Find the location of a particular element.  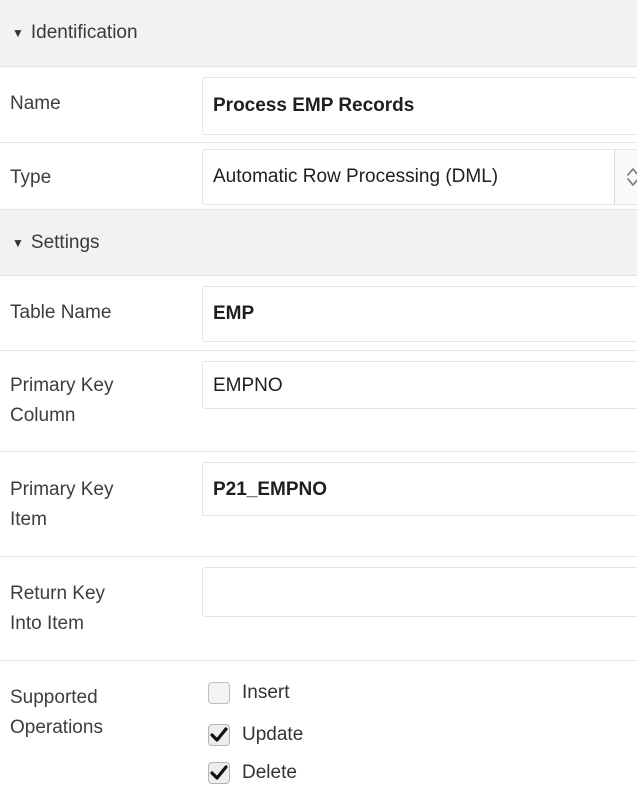

table-name-row: Table Name EMP is located at coordinates (318, 313).